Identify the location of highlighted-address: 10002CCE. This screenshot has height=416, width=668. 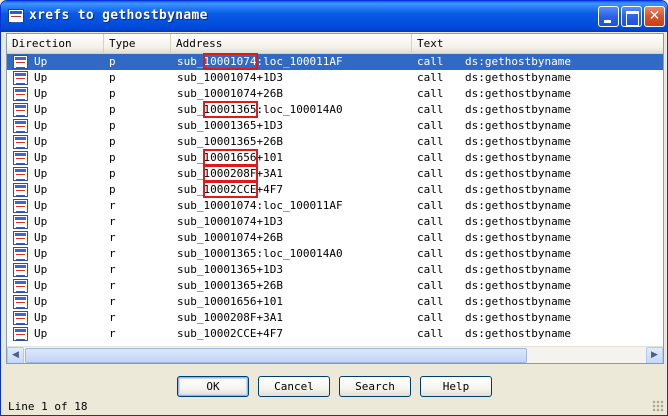
(230, 189).